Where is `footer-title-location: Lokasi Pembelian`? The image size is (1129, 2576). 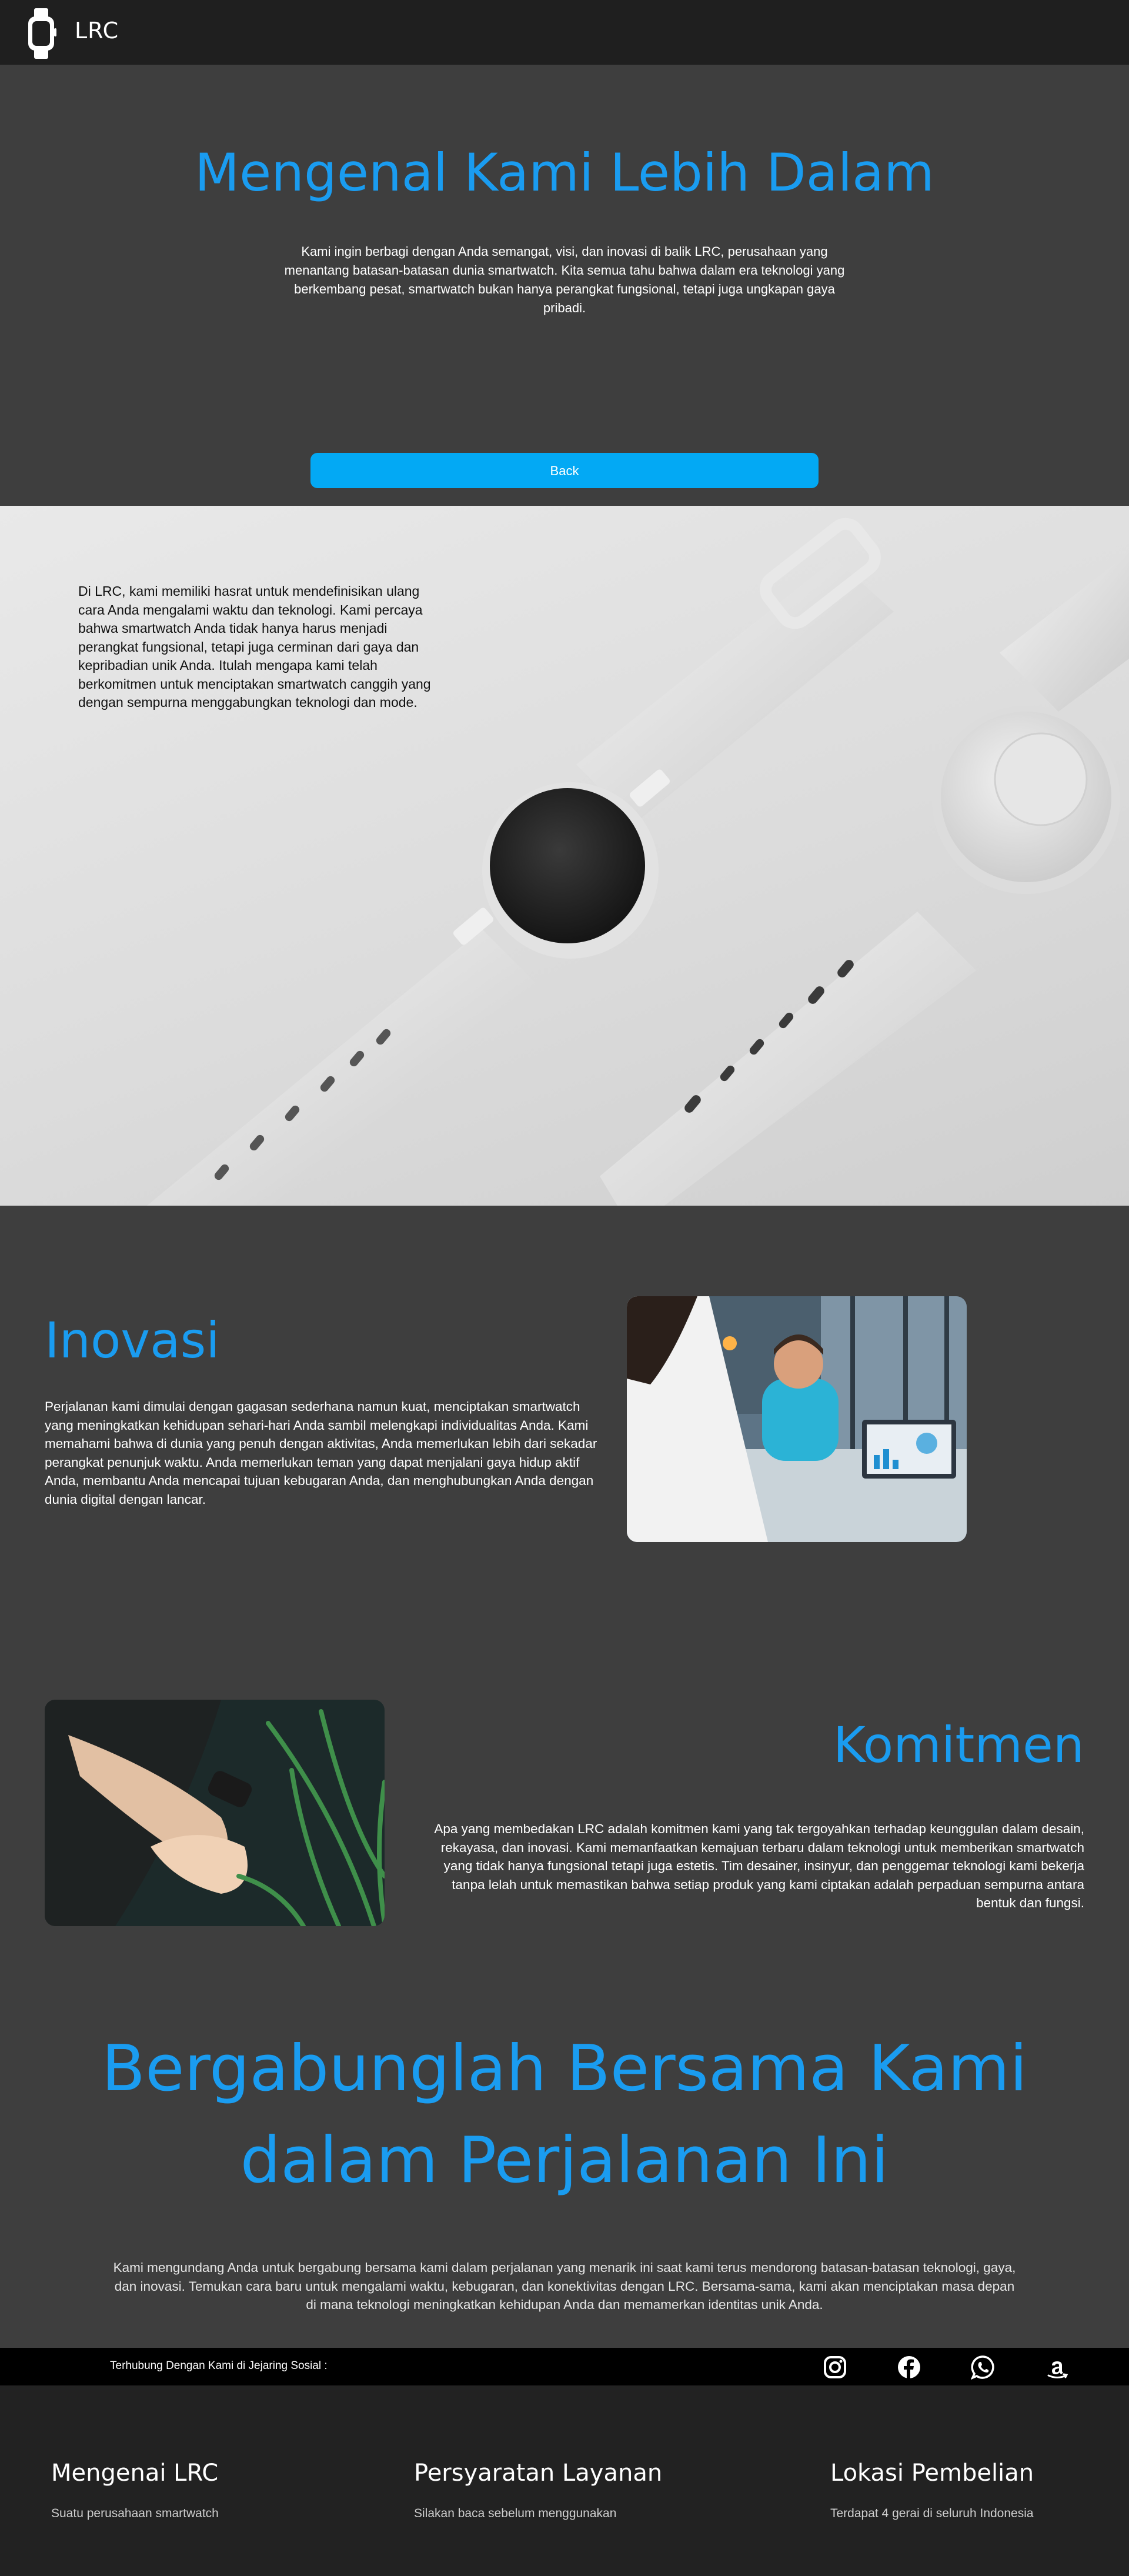
footer-title-location: Lokasi Pembelian is located at coordinates (932, 2473).